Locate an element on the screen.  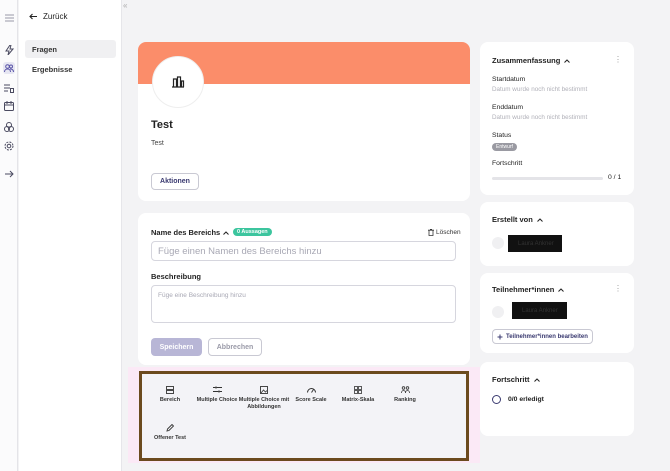
progress-bar is located at coordinates (547, 178).